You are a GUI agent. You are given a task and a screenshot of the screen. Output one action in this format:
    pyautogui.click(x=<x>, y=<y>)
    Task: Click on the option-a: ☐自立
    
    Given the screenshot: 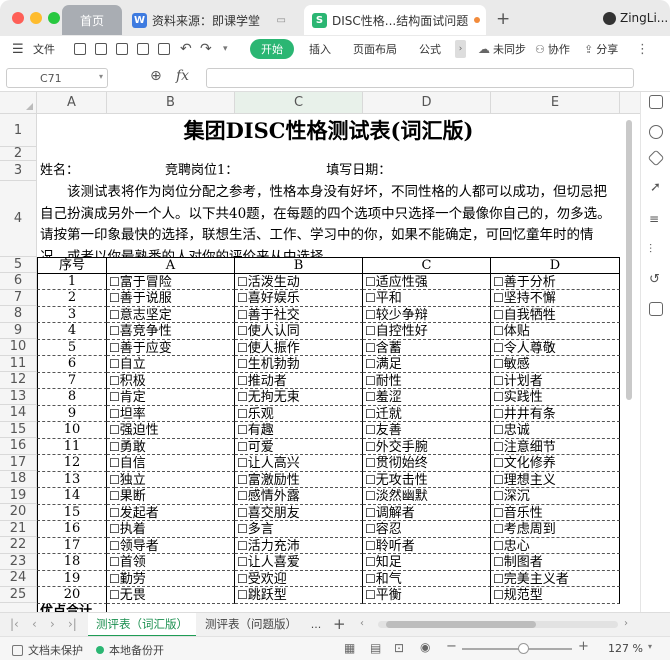 What is the action you would take?
    pyautogui.click(x=171, y=364)
    